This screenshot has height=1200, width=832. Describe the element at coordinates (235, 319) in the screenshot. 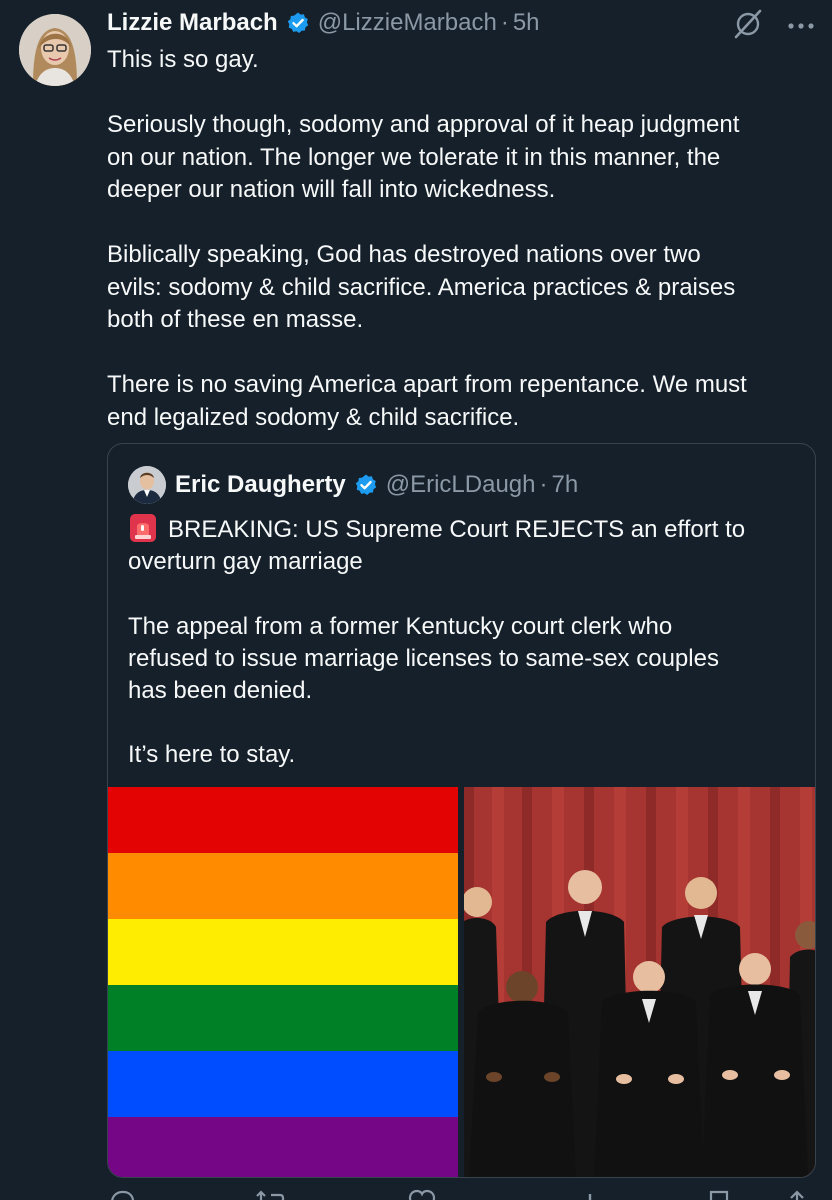

I see `tweet-line: both of these en masse.` at that location.